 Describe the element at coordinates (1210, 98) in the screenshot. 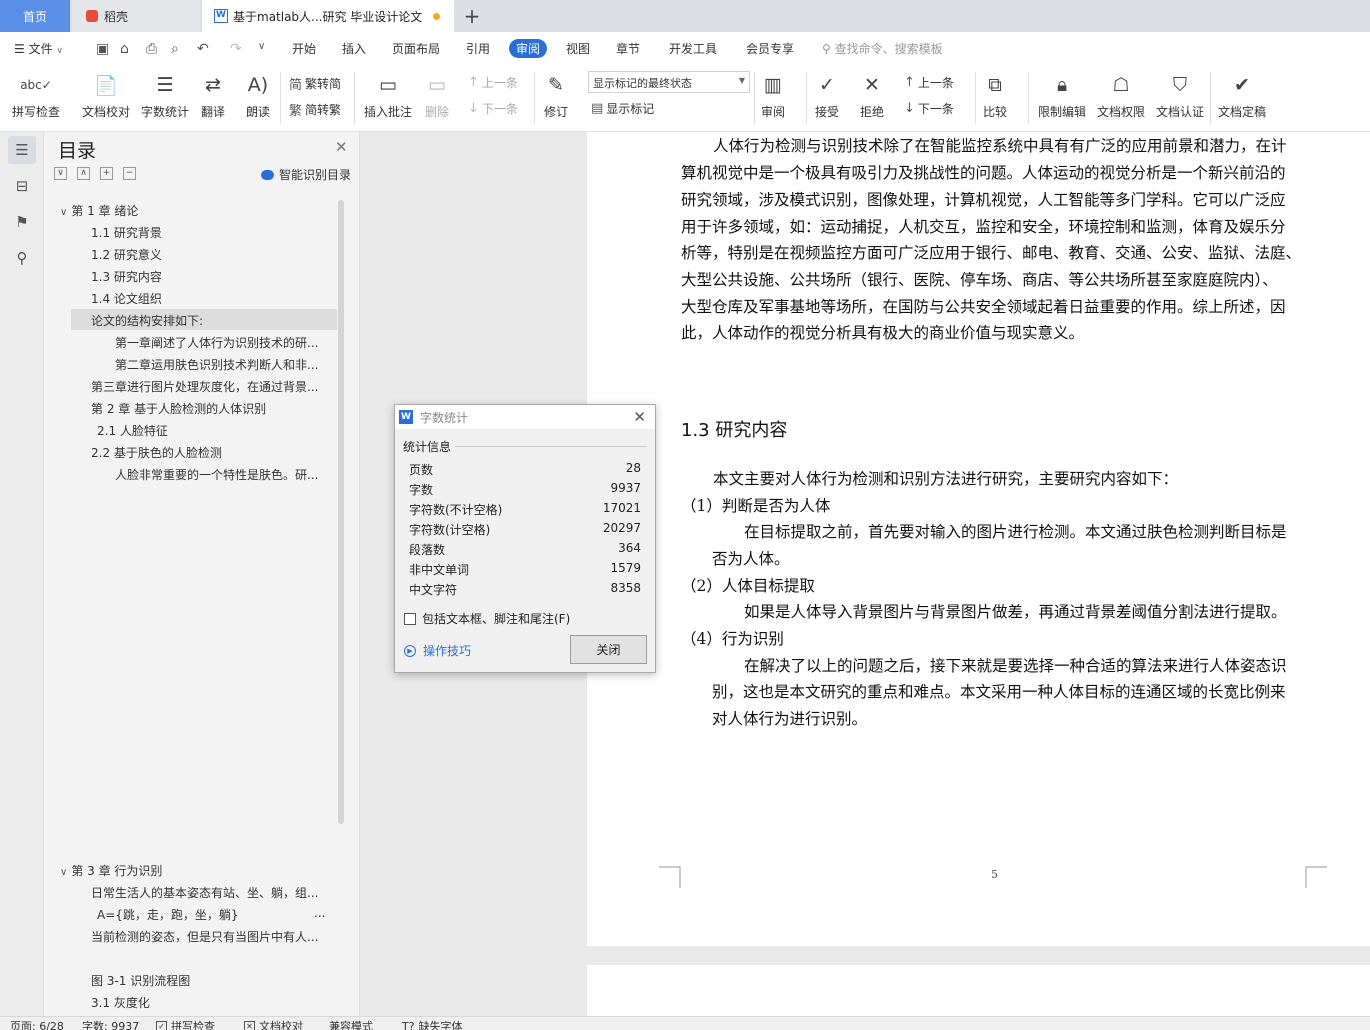

I see `ribbon-divider` at that location.